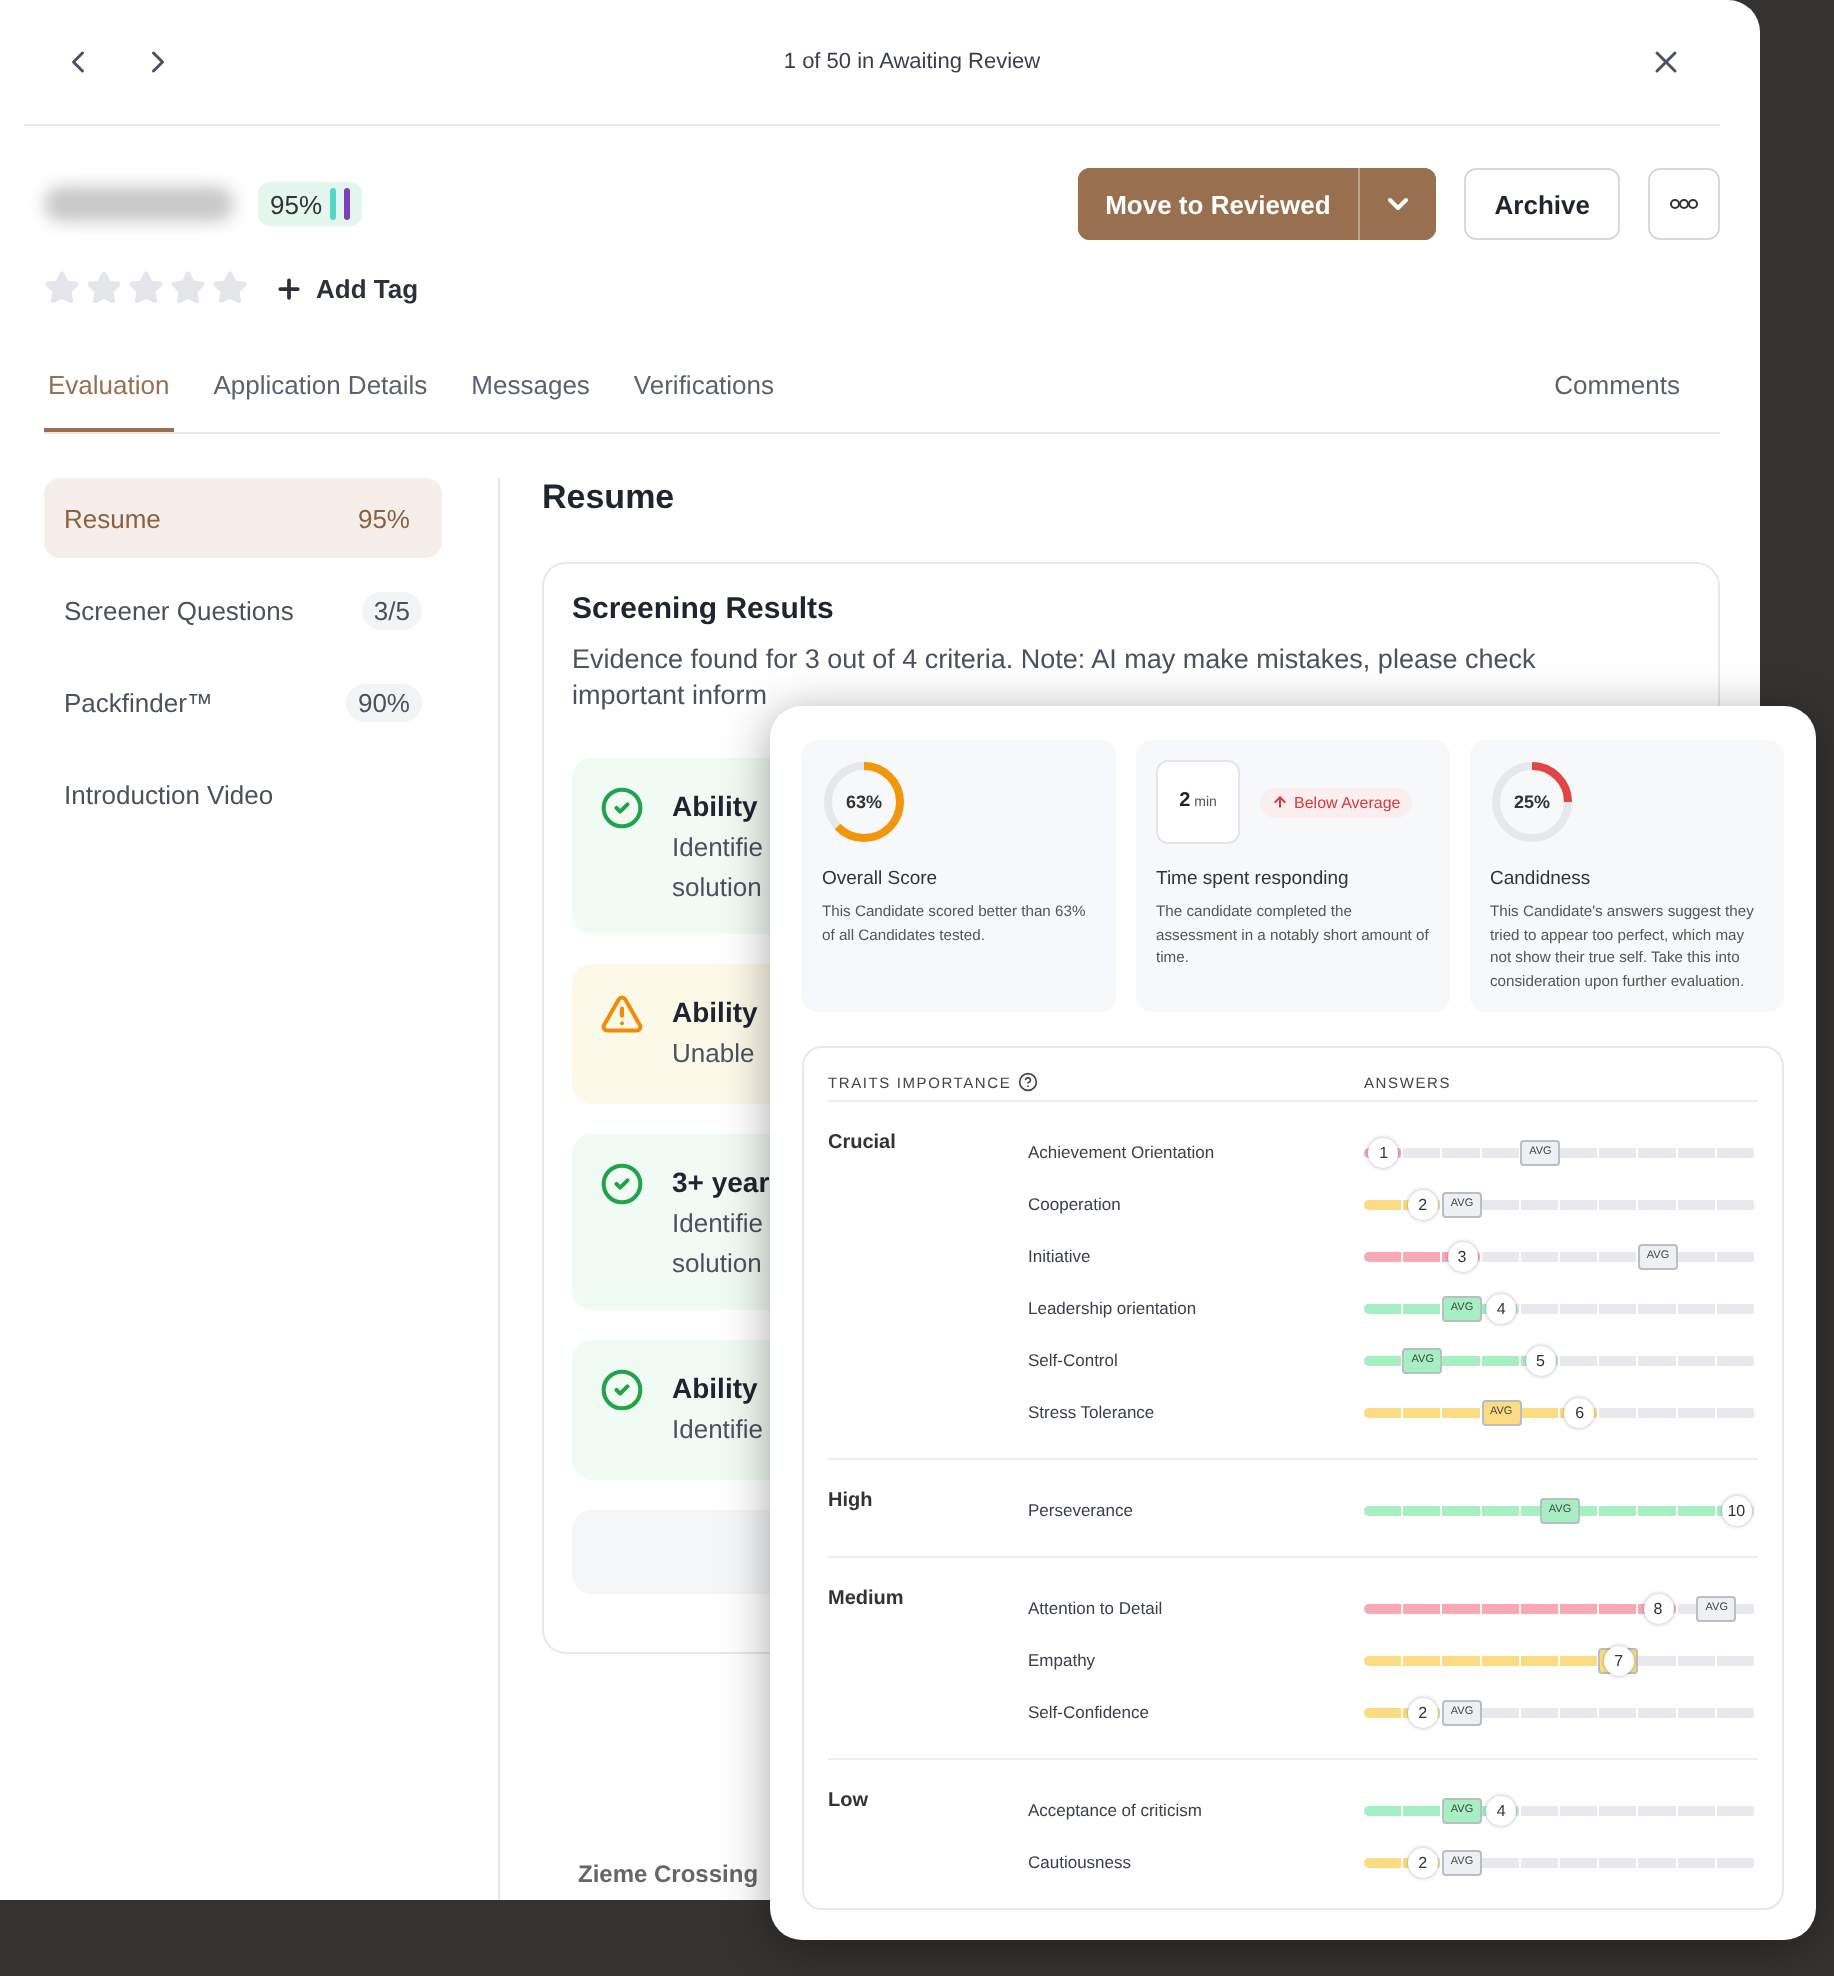  I want to click on score-marker: 3, so click(1462, 1256).